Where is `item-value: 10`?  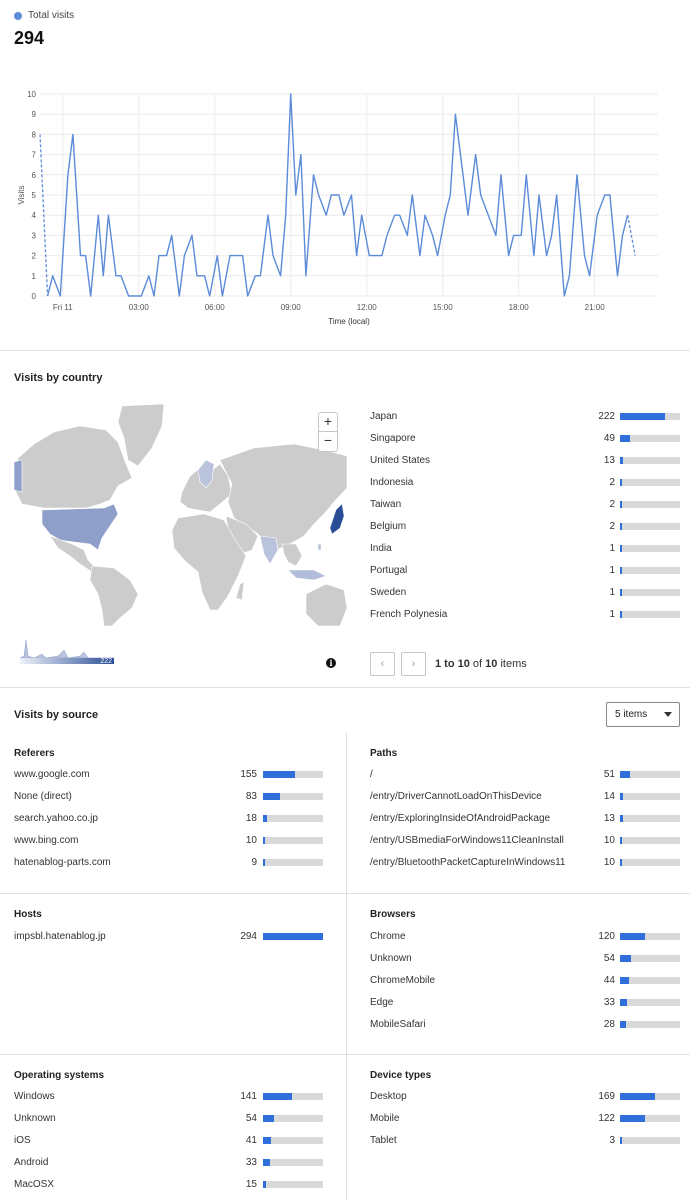 item-value: 10 is located at coordinates (609, 862).